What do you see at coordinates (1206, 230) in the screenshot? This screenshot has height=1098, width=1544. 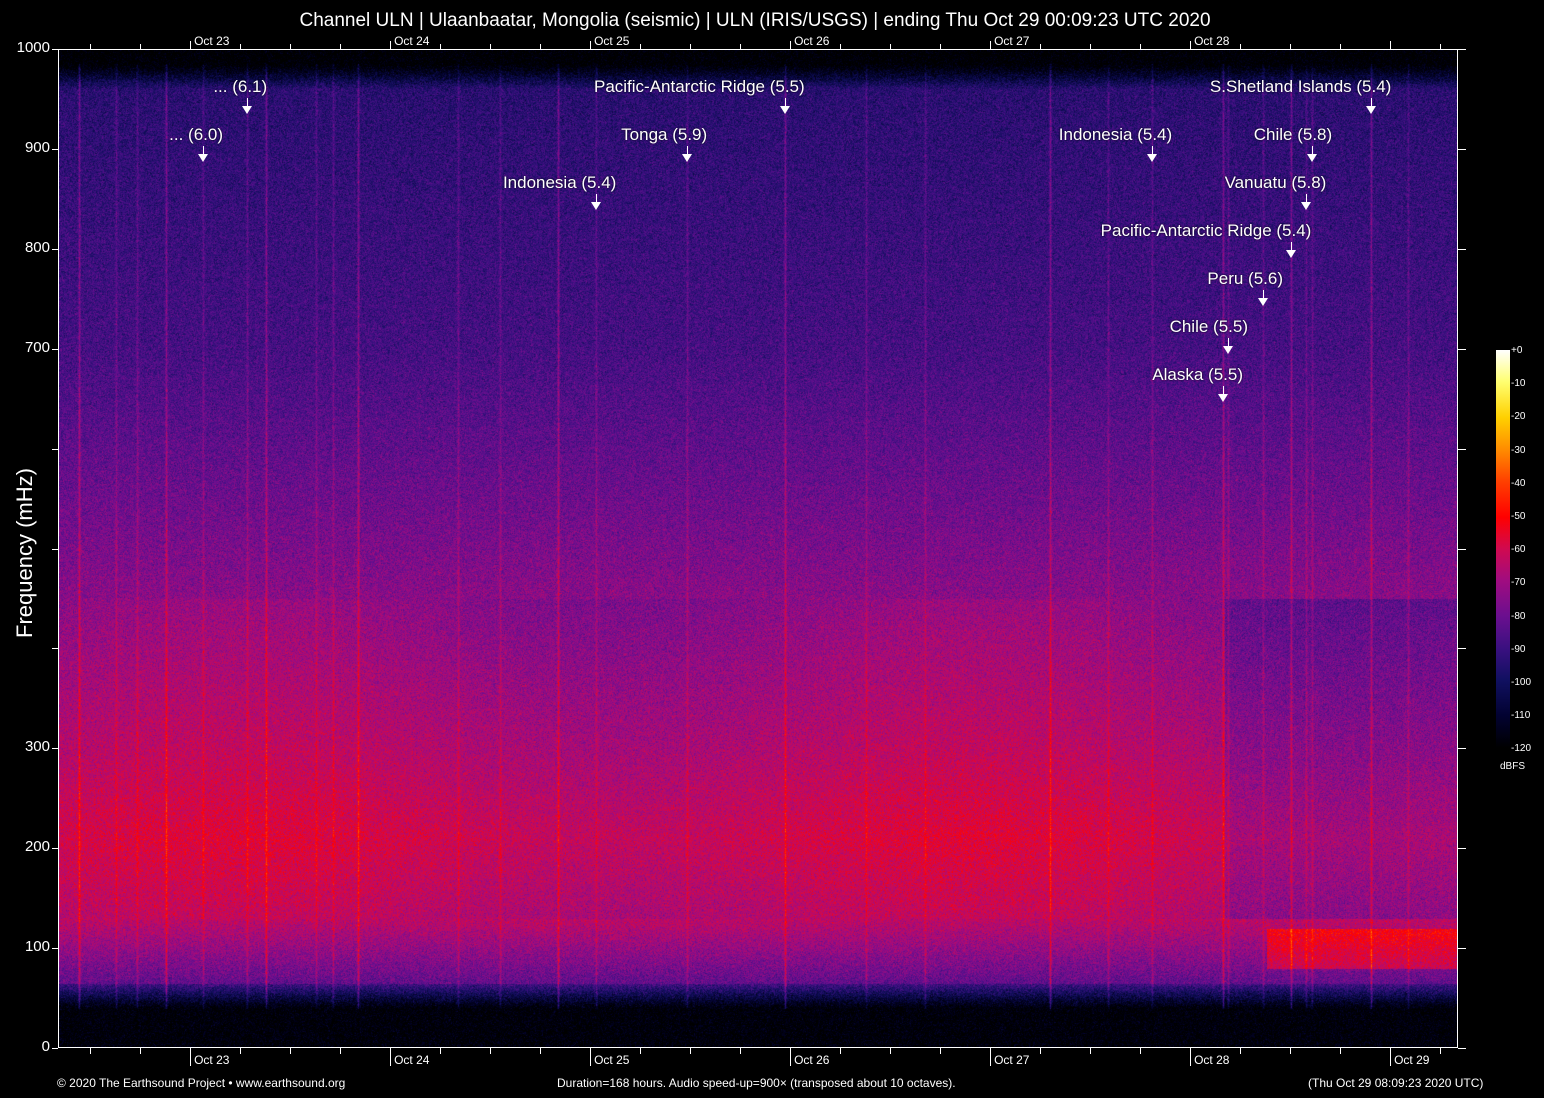 I see `event-label: Pacific-Antarctic Ridge (5.4)` at bounding box center [1206, 230].